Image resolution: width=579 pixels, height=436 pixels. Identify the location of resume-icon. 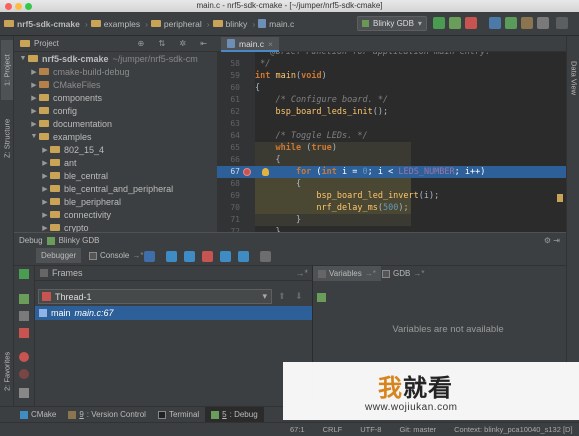
(24, 299).